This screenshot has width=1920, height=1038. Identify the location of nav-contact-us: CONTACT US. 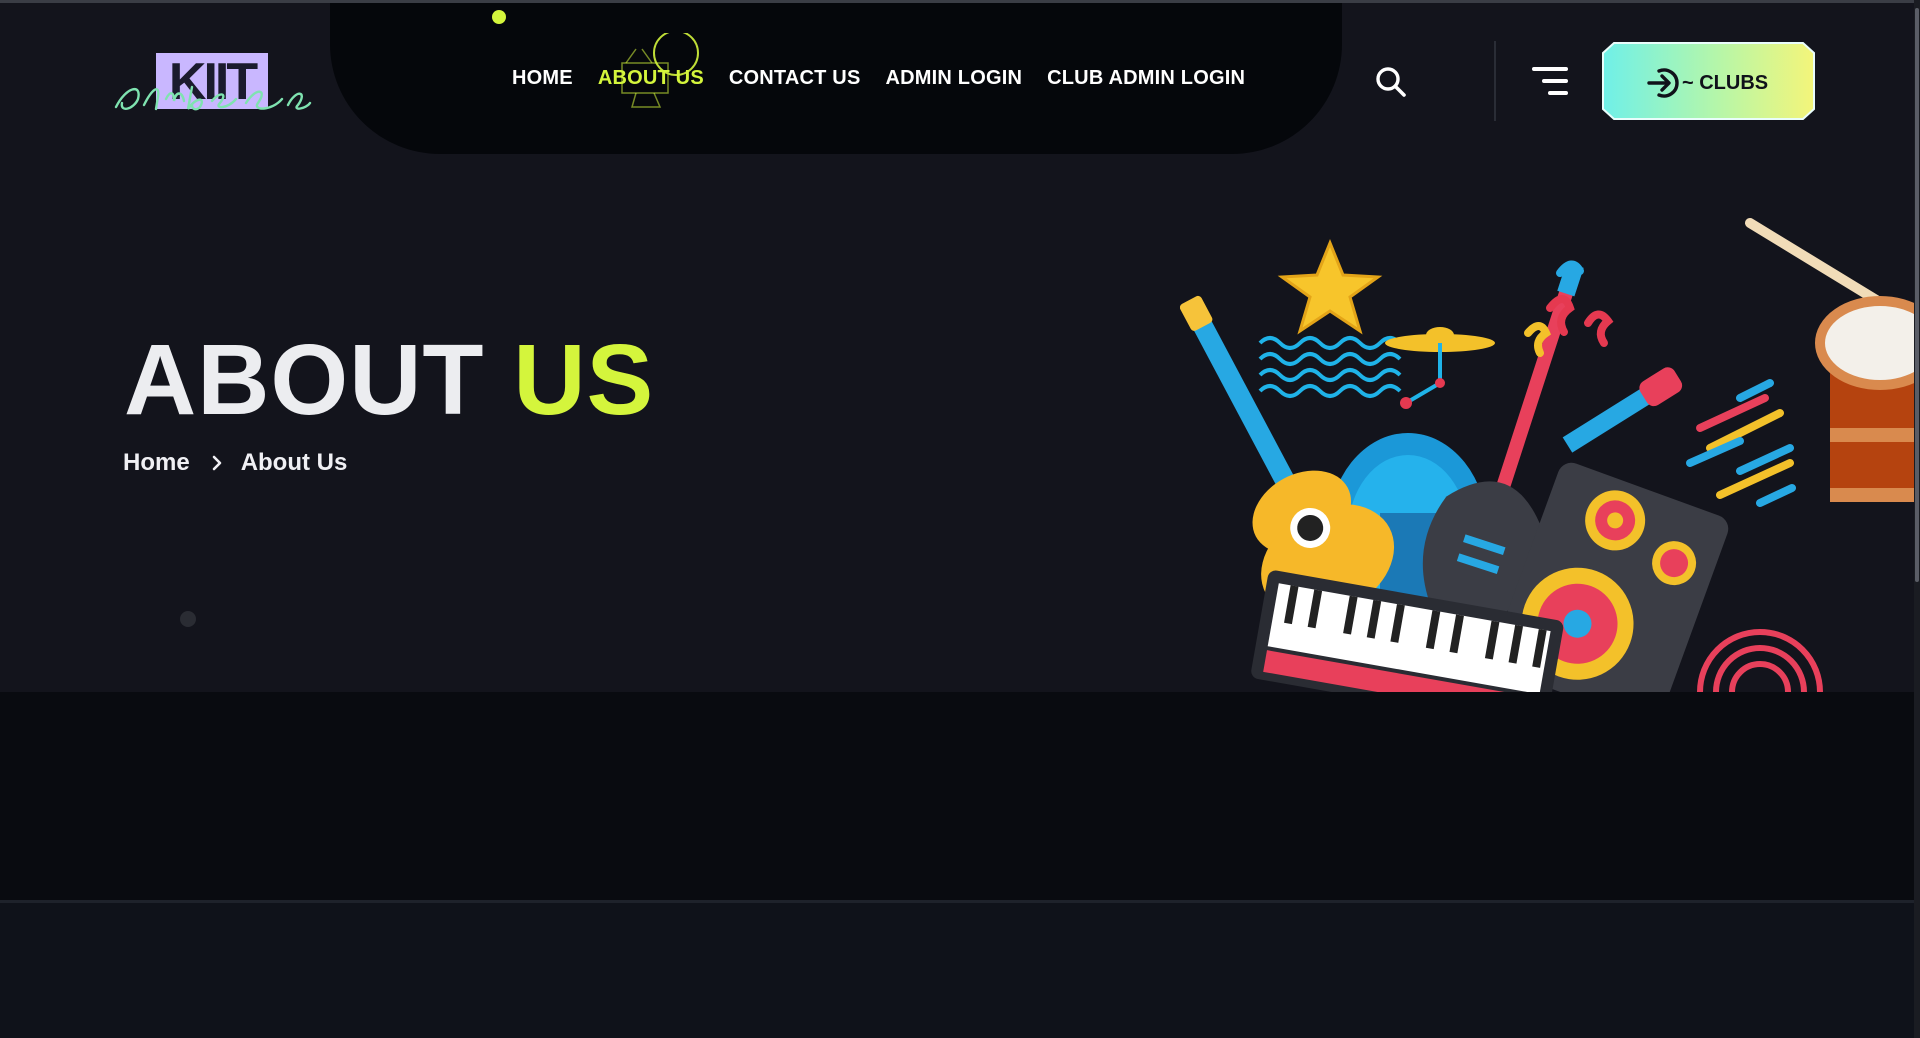
(795, 78).